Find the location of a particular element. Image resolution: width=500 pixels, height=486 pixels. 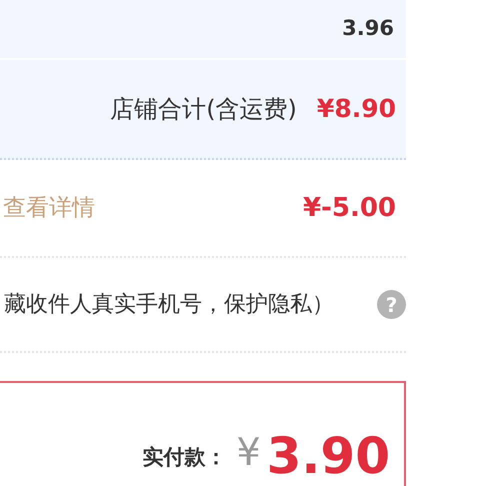

store-total-label: 店铺合计(含运费) is located at coordinates (203, 109).